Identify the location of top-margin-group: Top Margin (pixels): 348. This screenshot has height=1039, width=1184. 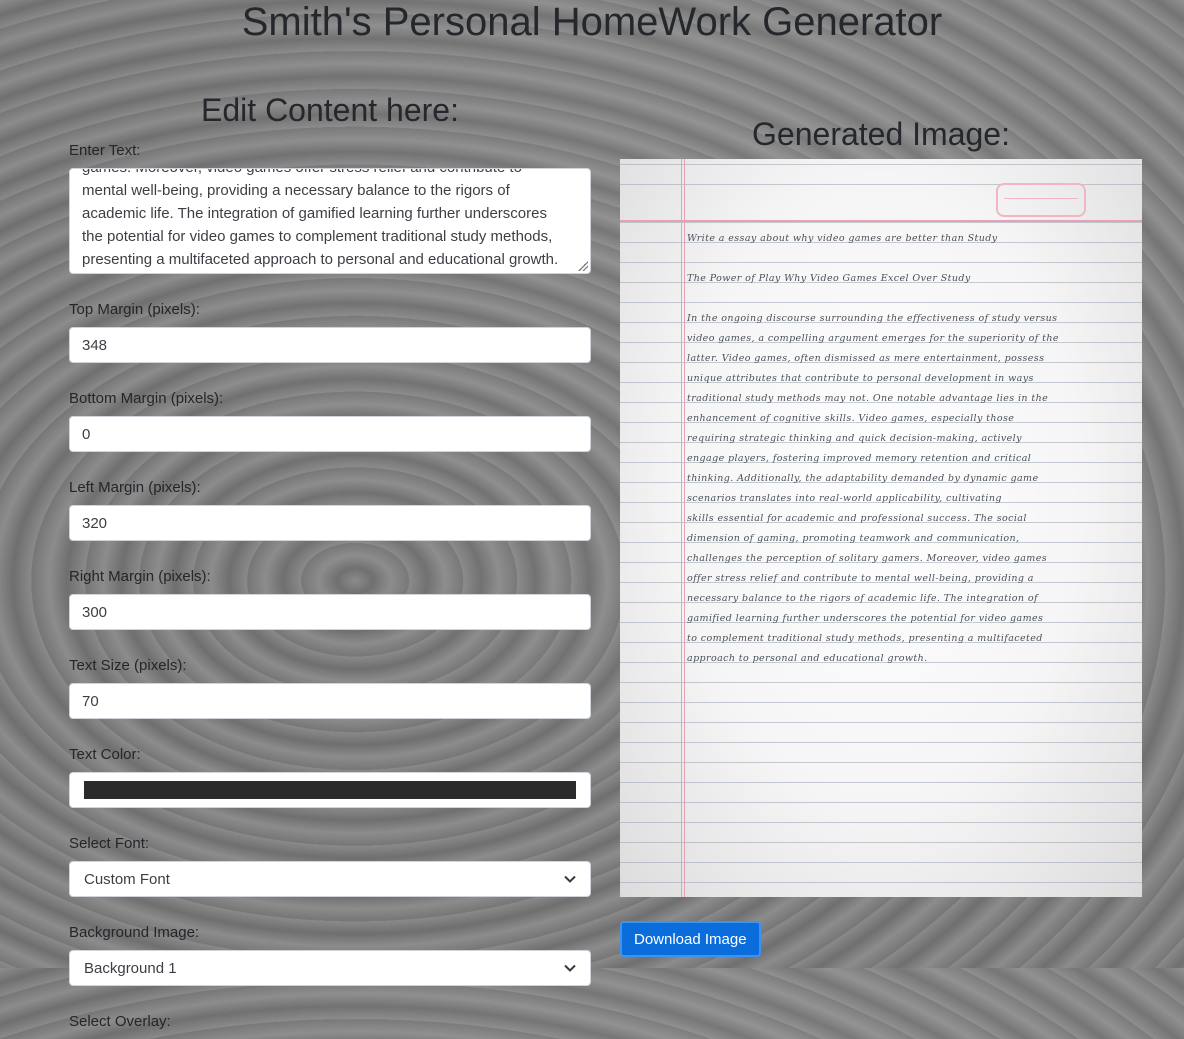
(330, 332).